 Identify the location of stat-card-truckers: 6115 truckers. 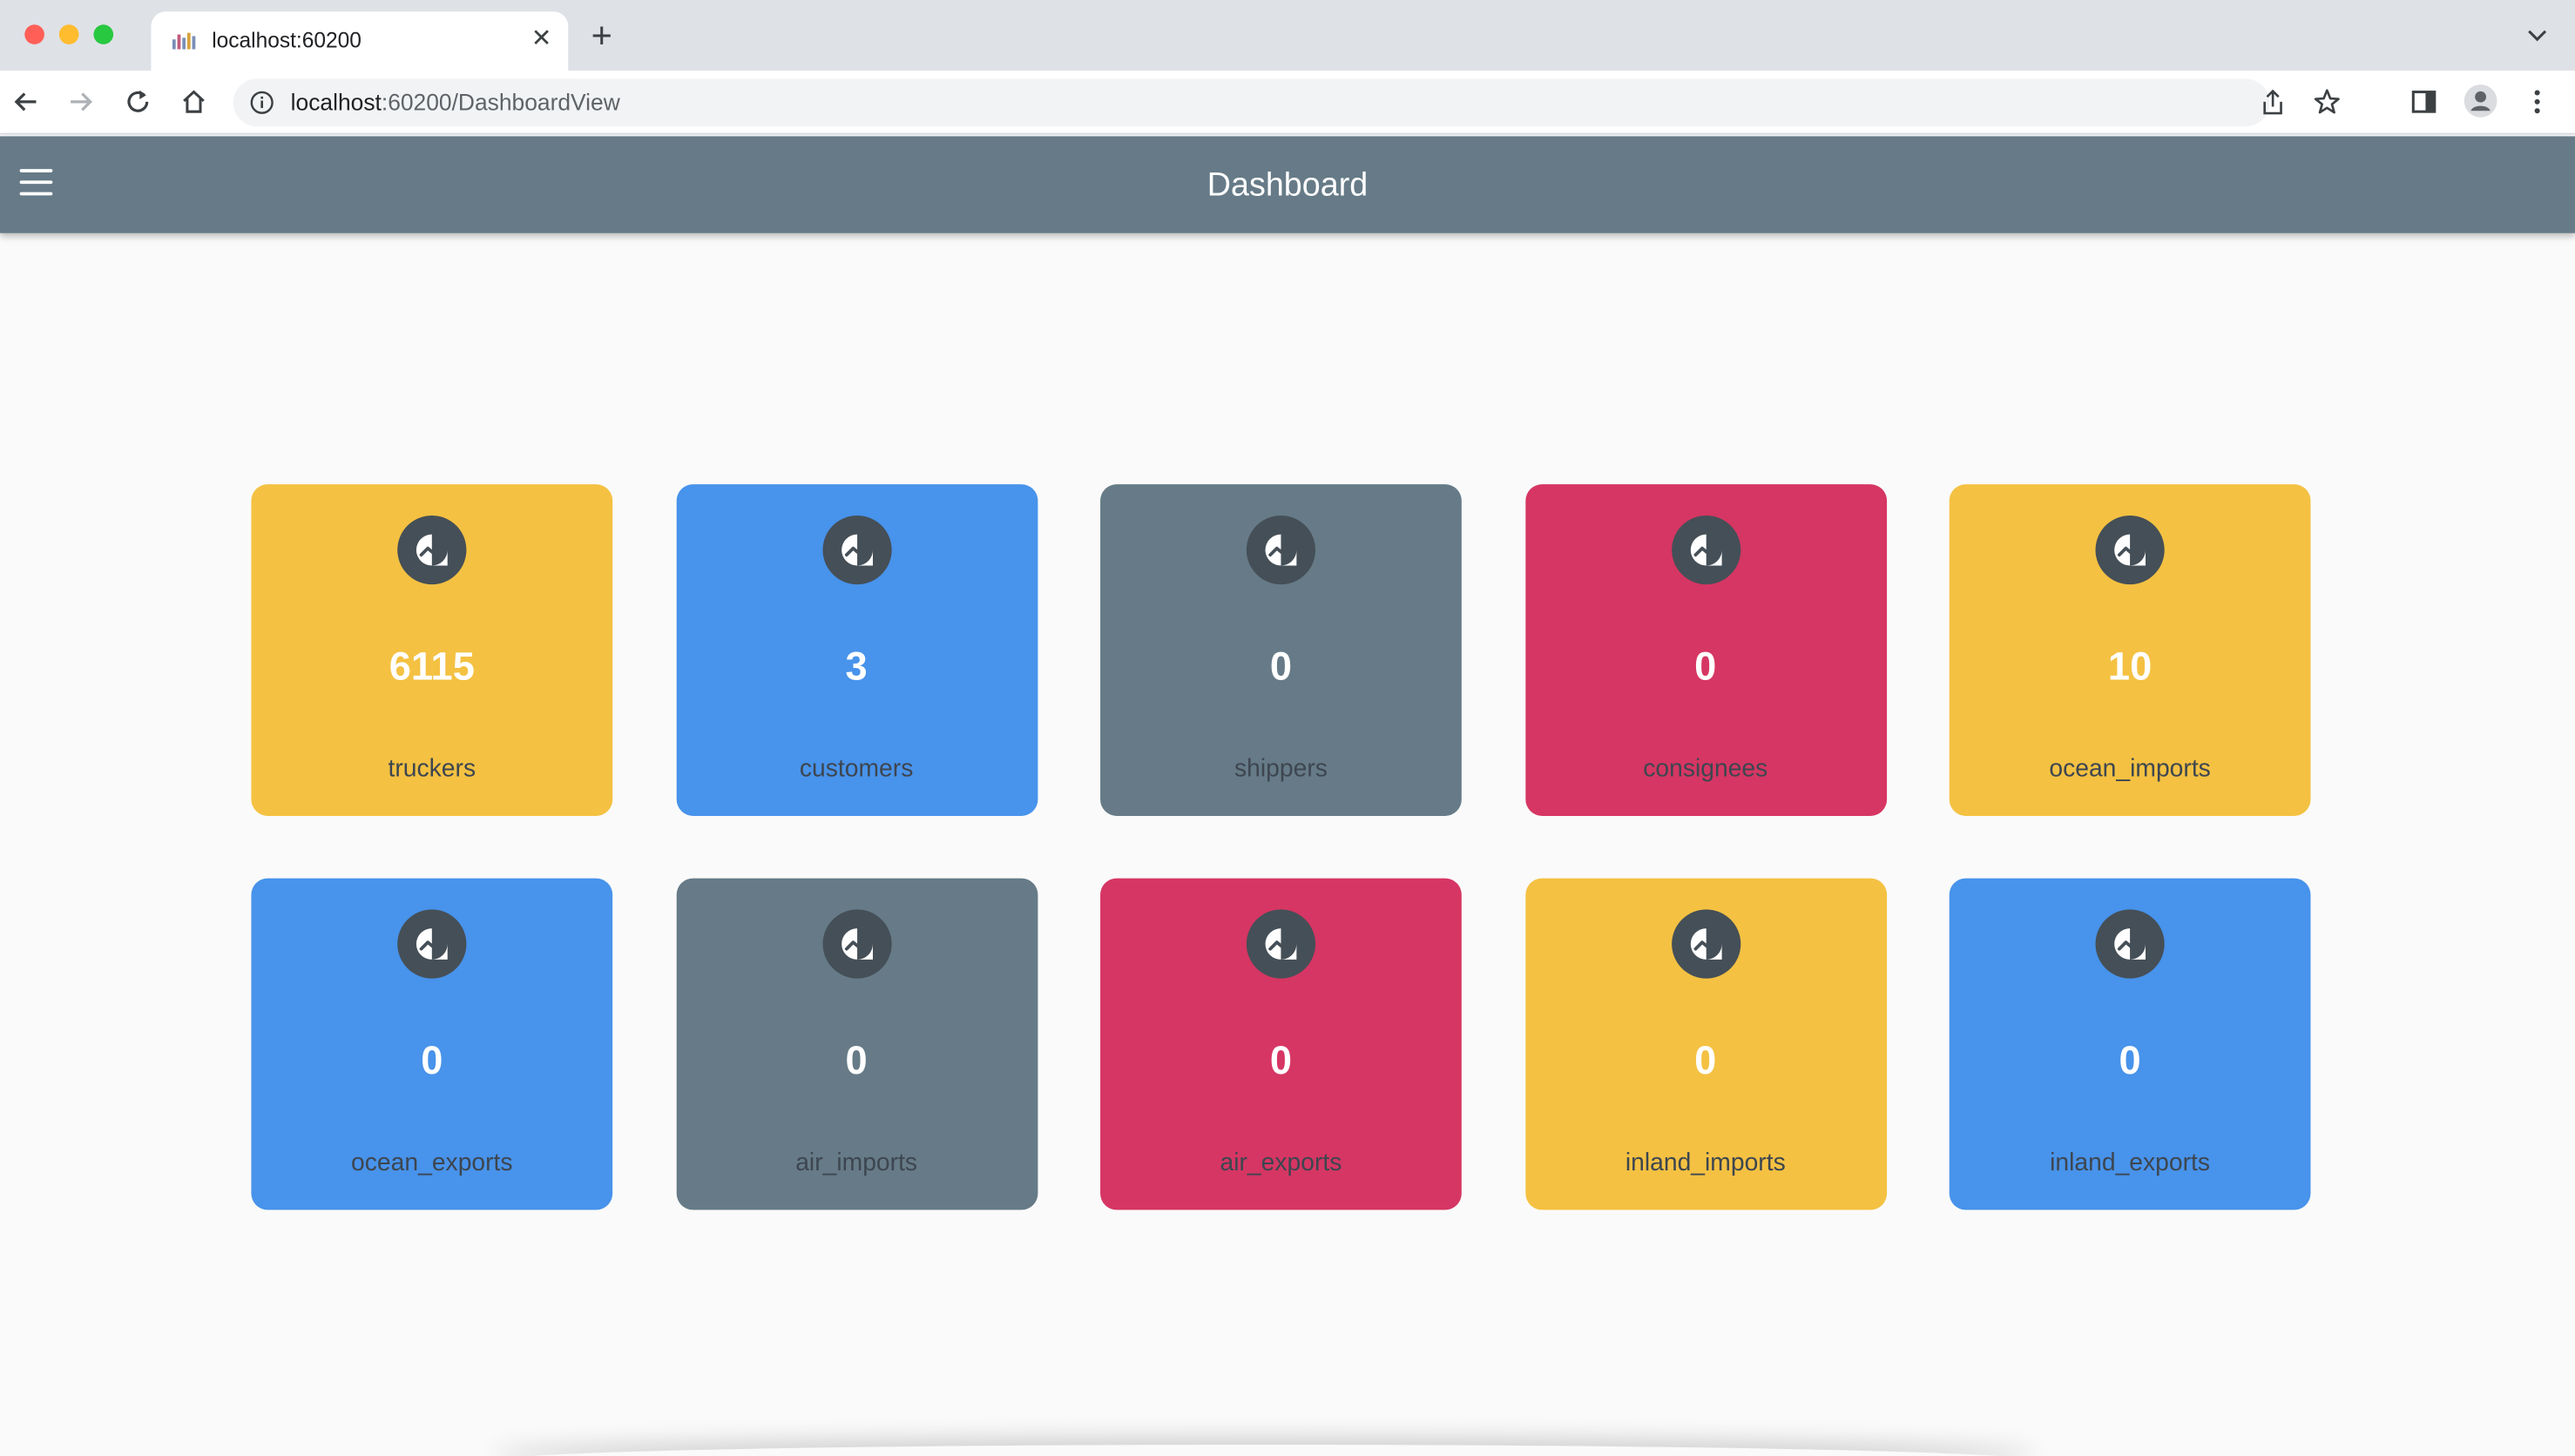
(432, 650).